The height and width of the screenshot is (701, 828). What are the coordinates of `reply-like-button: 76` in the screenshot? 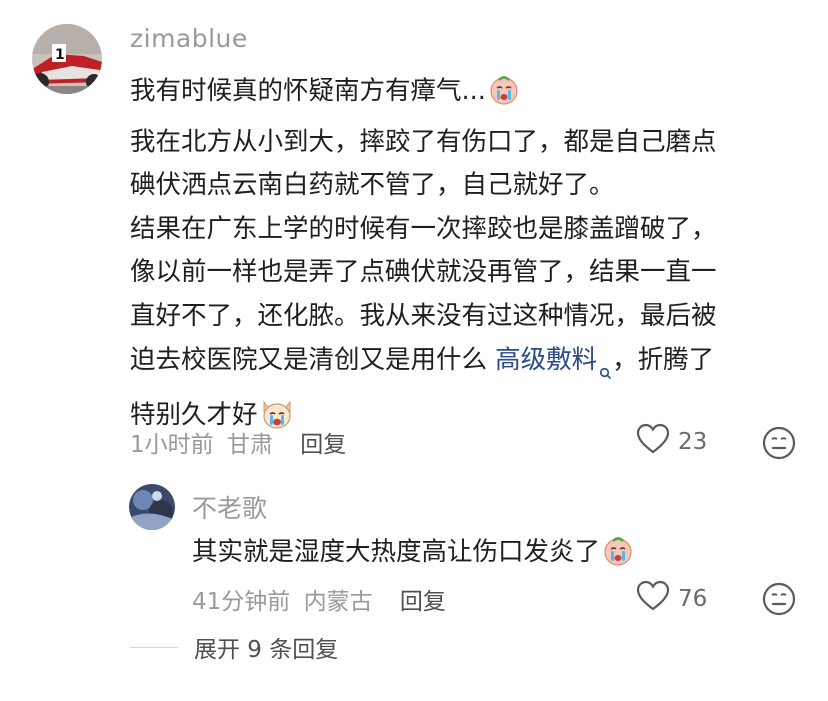 It's located at (671, 599).